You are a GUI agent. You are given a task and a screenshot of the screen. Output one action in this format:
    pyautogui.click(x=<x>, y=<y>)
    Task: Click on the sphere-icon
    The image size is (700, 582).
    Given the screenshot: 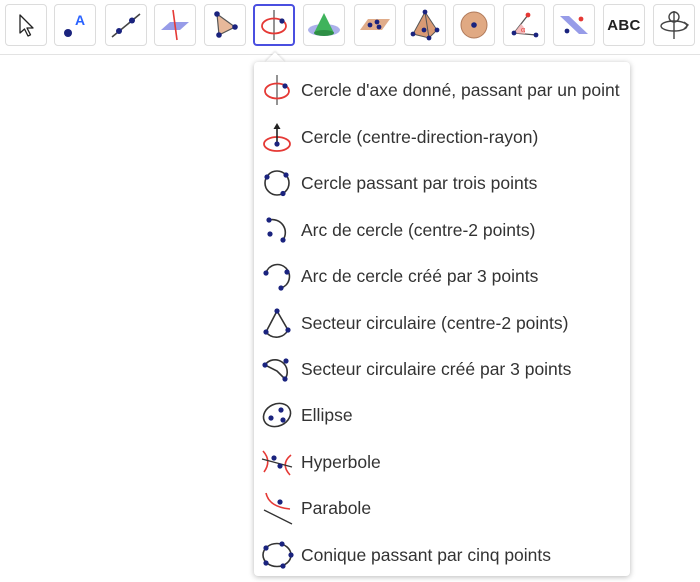 What is the action you would take?
    pyautogui.click(x=474, y=25)
    